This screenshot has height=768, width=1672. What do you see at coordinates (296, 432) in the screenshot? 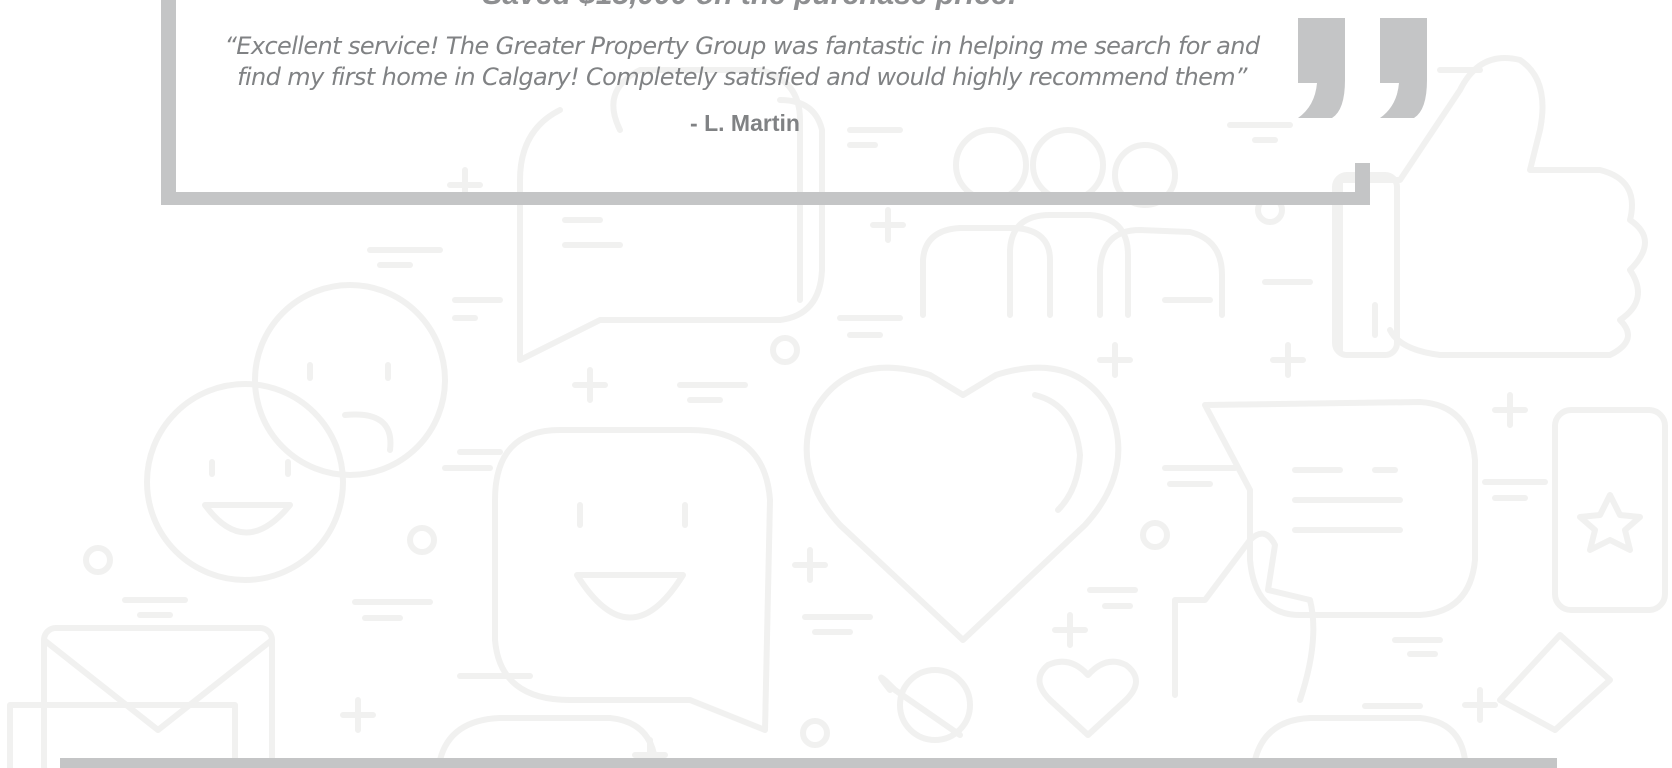
I see `smiley-face-icon` at bounding box center [296, 432].